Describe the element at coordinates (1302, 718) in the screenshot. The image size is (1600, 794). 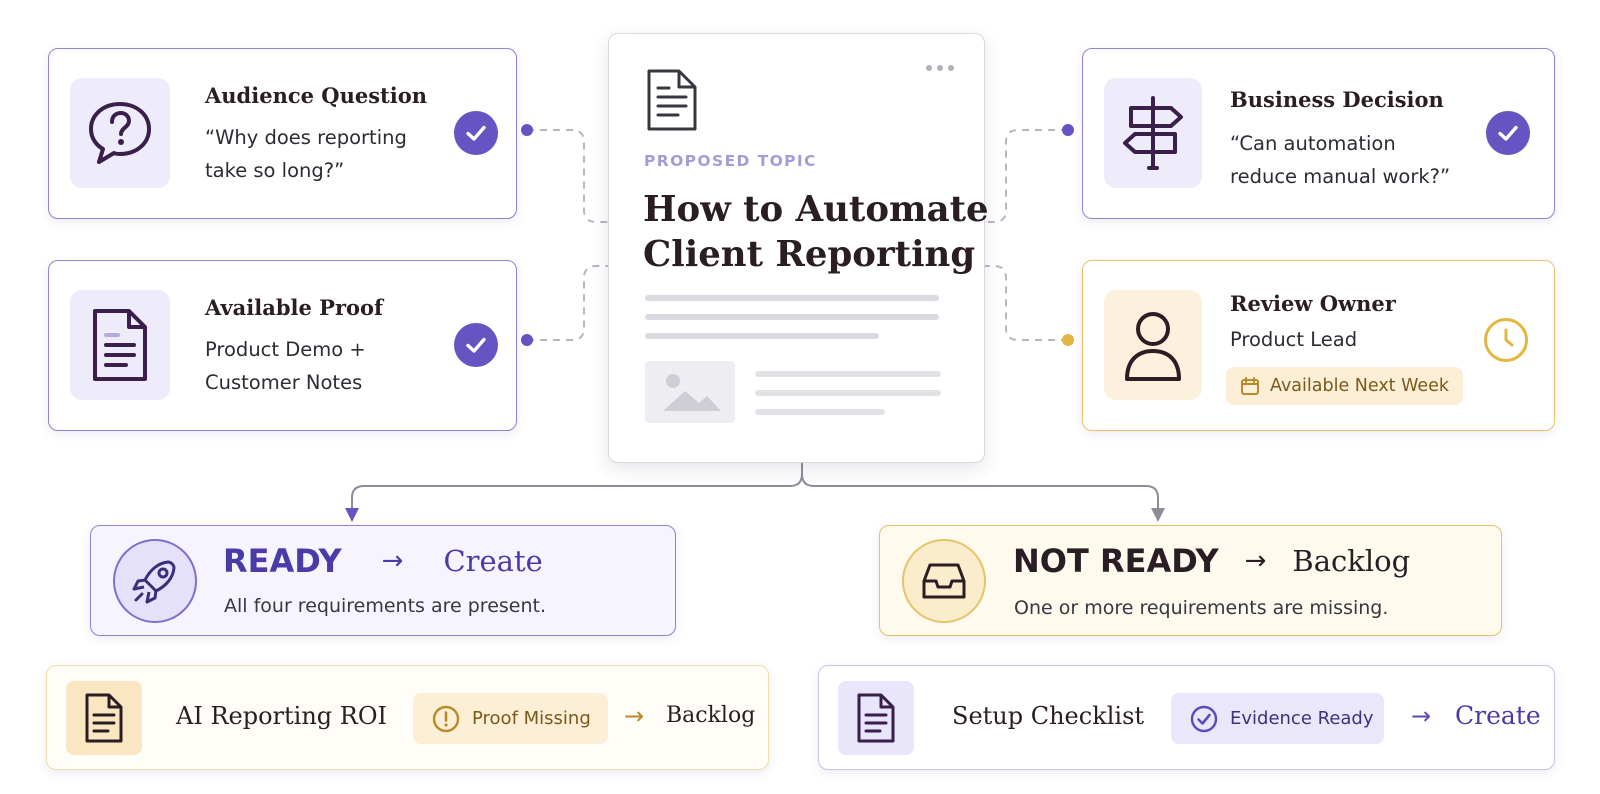
I see `evidence-ready-badge-label: Evidence Ready` at that location.